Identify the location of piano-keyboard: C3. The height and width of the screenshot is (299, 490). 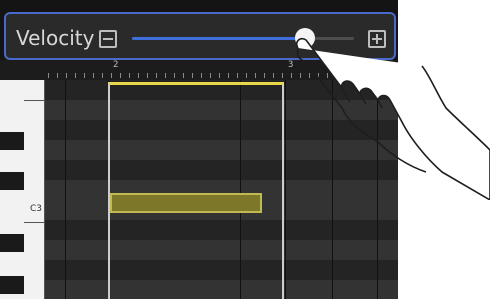
(22, 189).